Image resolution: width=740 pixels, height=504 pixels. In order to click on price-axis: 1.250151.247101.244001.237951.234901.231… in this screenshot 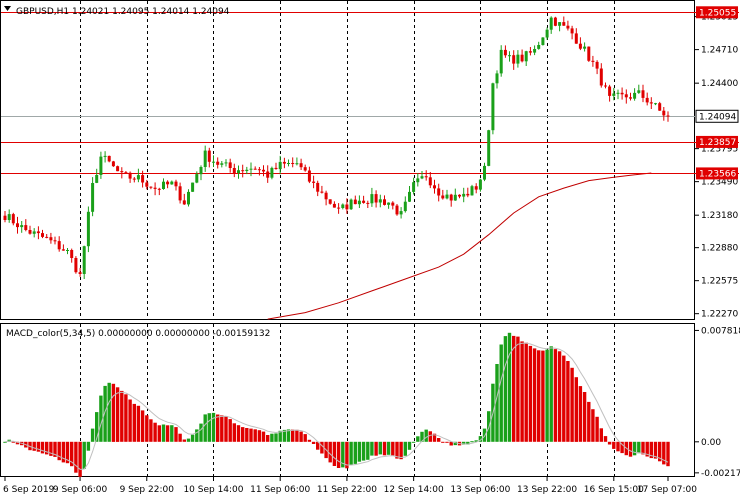, I will do `click(717, 242)`.